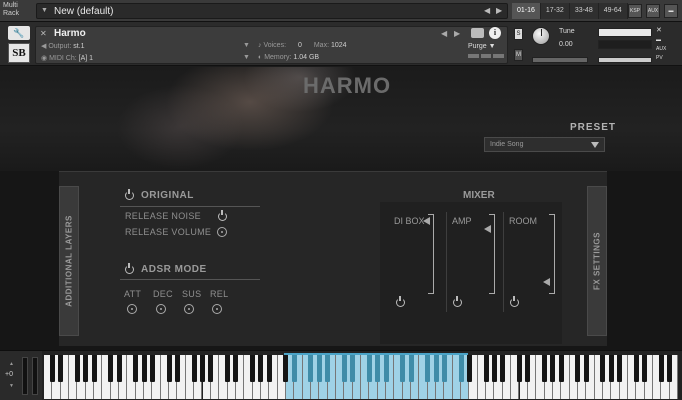 The width and height of the screenshot is (682, 400). I want to click on chevron-down-icon, so click(595, 145).